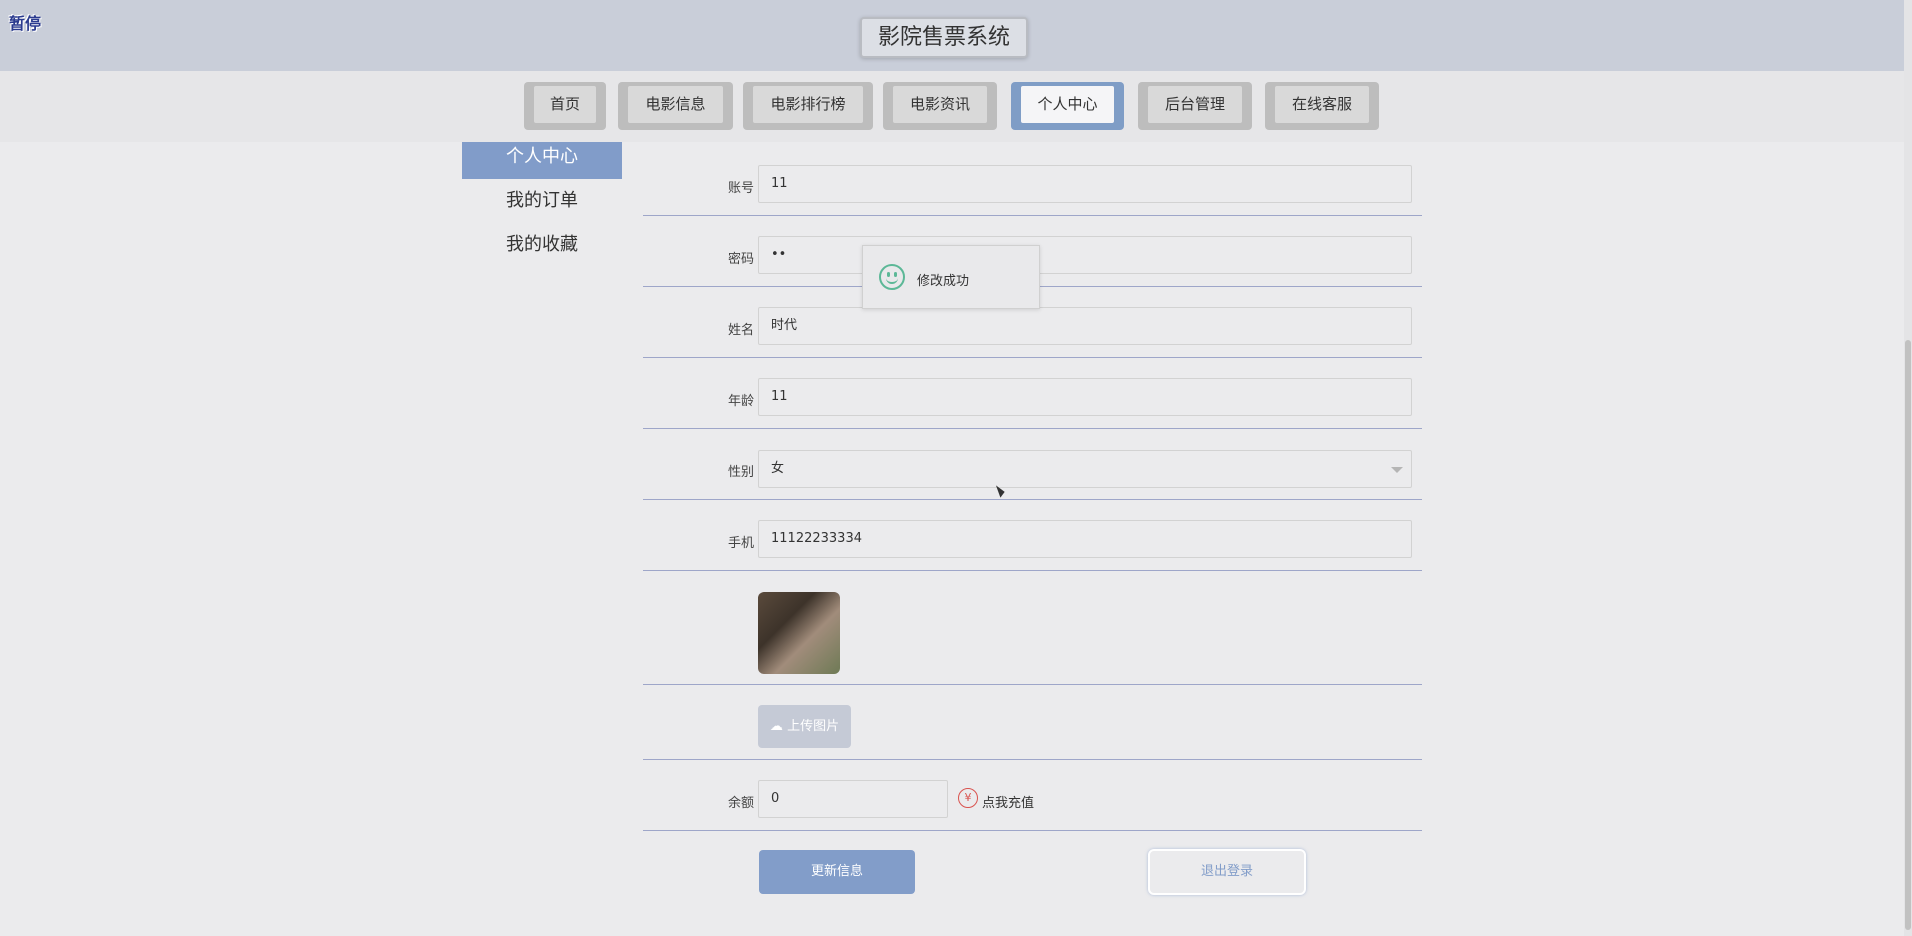 The width and height of the screenshot is (1912, 936). I want to click on cloud-upload-icon: ☁, so click(776, 726).